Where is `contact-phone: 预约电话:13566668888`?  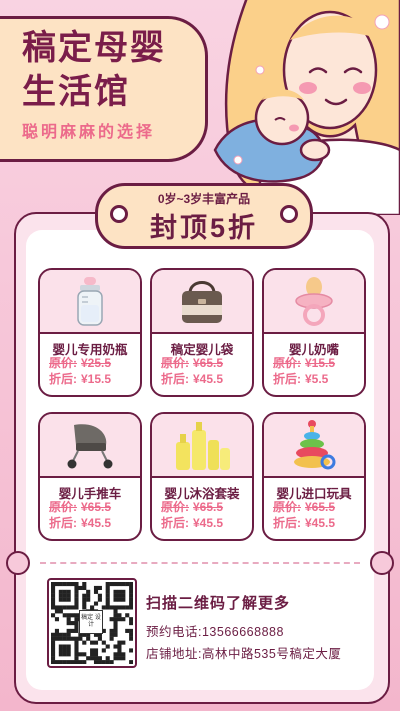 contact-phone: 预约电话:13566668888 is located at coordinates (215, 632).